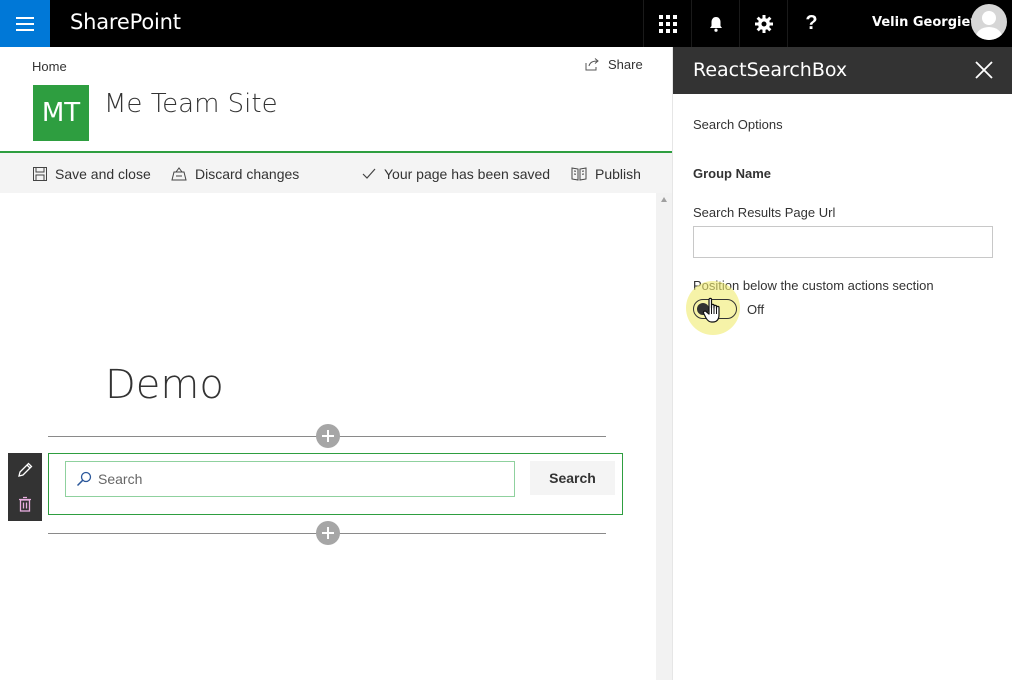  I want to click on search-box, so click(290, 479).